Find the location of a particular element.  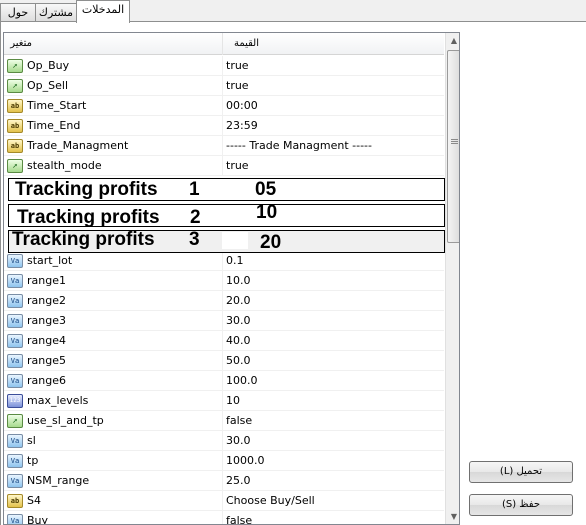

tracking-profits-value: 05 is located at coordinates (266, 189).